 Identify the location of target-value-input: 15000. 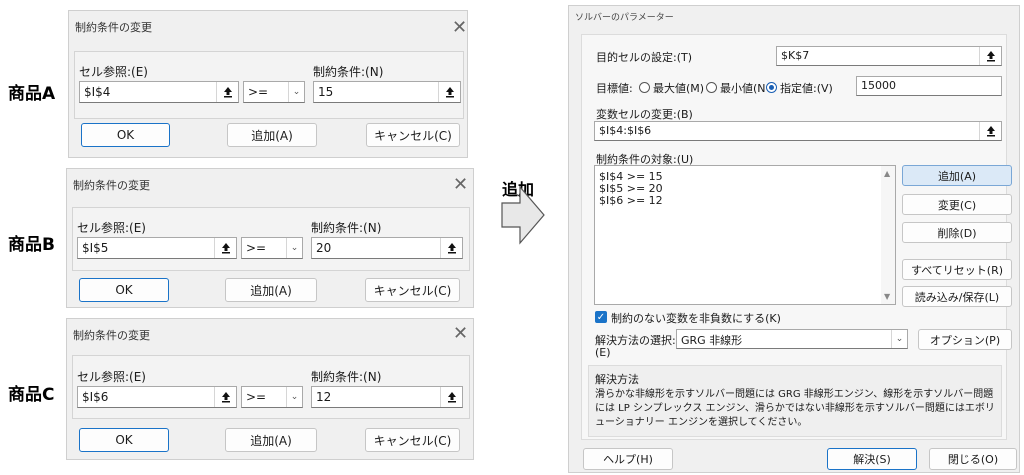
(929, 86).